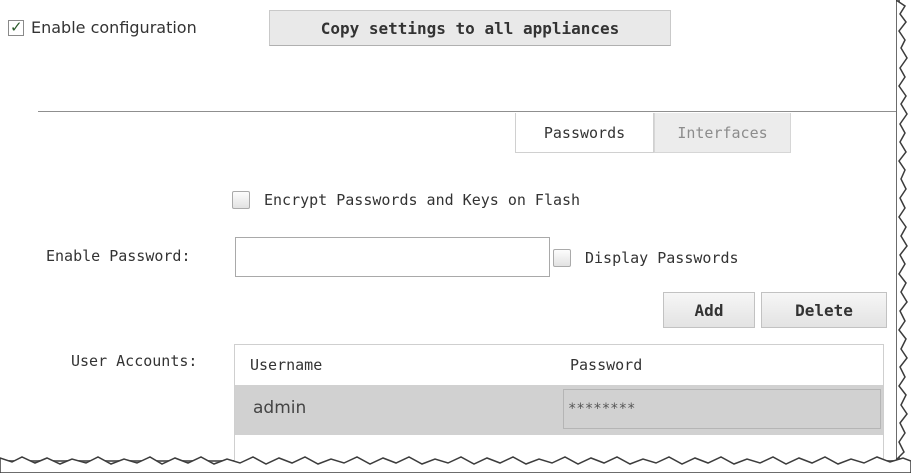 This screenshot has width=911, height=473. What do you see at coordinates (468, 111) in the screenshot?
I see `section-divider` at bounding box center [468, 111].